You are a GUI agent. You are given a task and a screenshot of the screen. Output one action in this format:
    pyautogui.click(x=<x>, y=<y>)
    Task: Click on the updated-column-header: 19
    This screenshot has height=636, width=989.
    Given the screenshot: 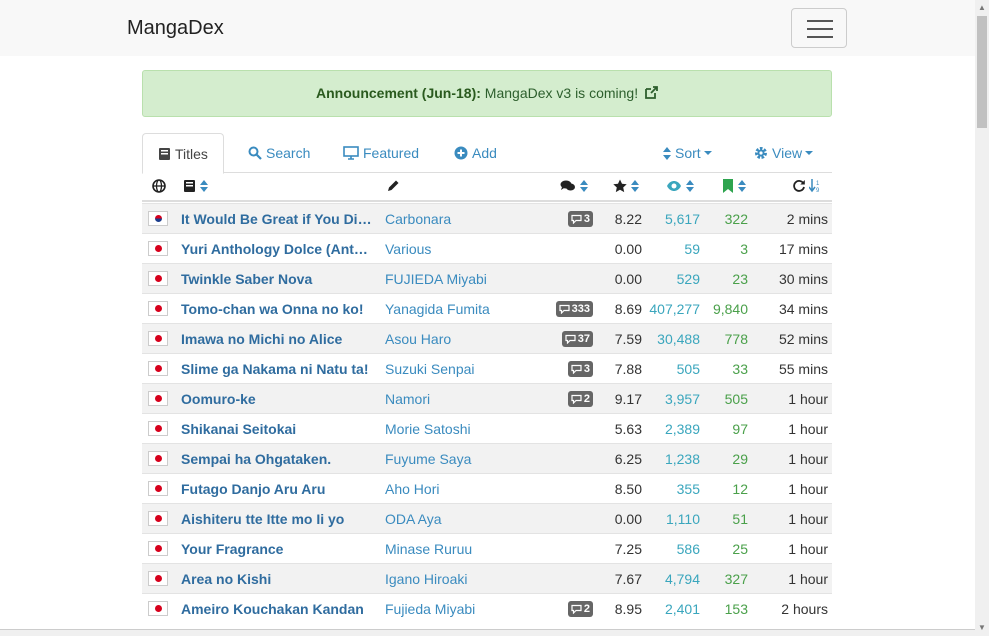 What is the action you would take?
    pyautogui.click(x=806, y=188)
    